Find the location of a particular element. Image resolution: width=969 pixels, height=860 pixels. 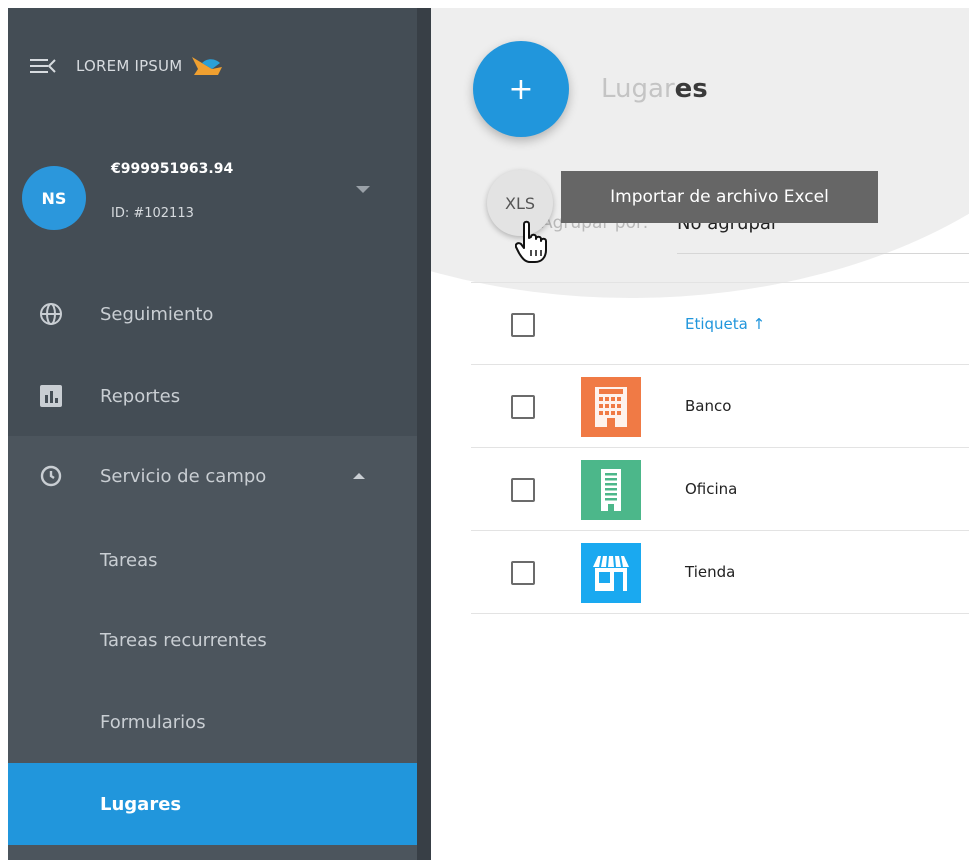

sidebar-item-label: Servicio de campo is located at coordinates (183, 476).